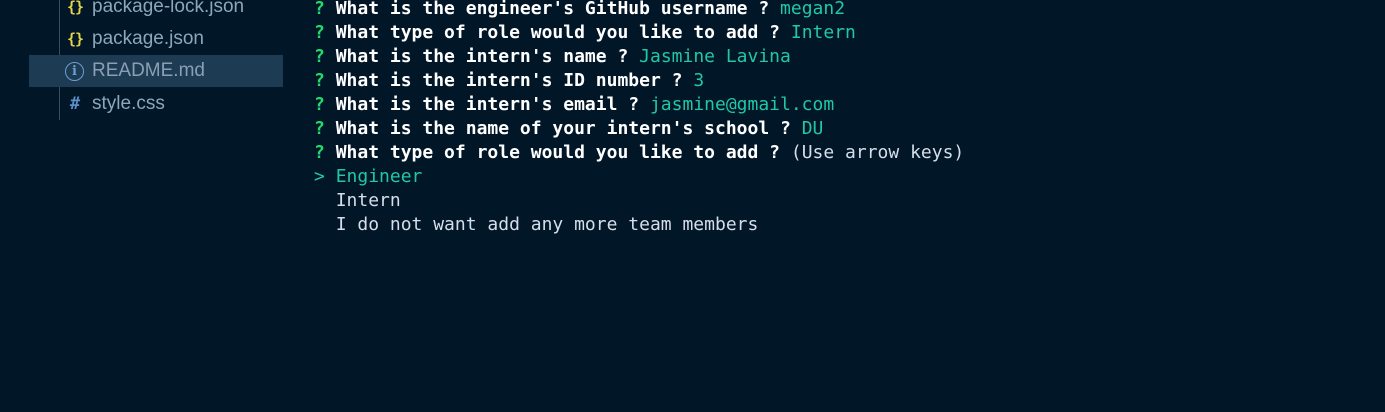 The image size is (1385, 412). I want to click on choice-engineer: > Engineer, so click(368, 177).